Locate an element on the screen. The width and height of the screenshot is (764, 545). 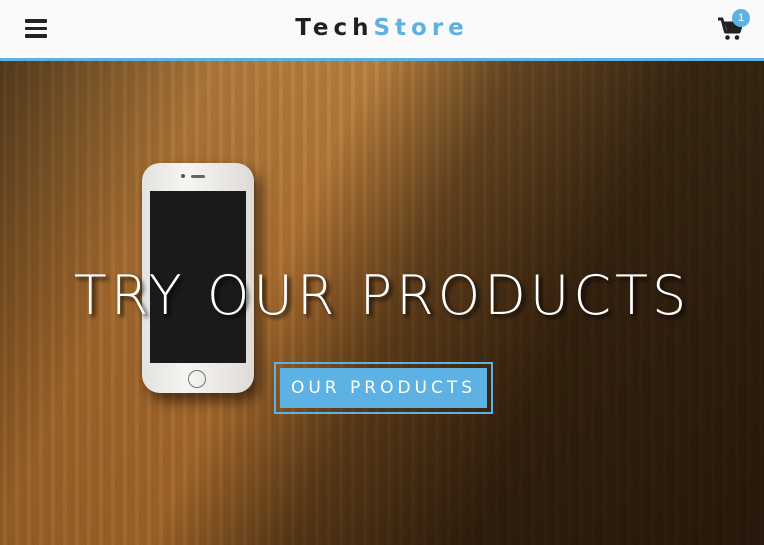
brand-logo: TechStore is located at coordinates (382, 28).